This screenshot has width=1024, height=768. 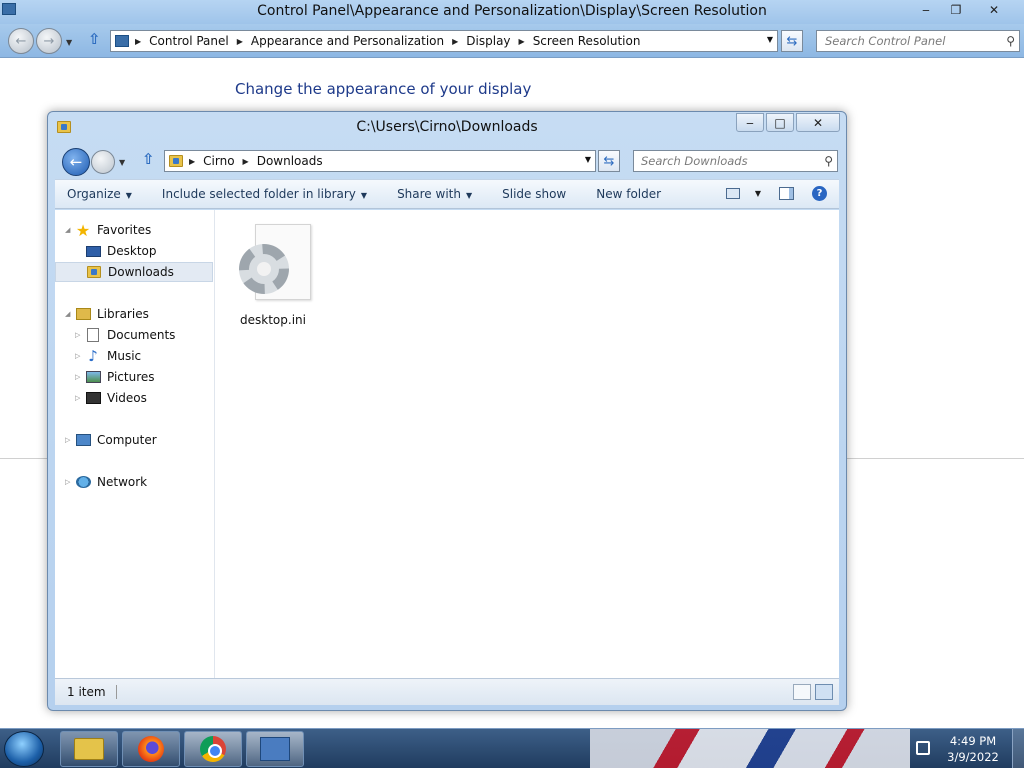 What do you see at coordinates (264, 269) in the screenshot?
I see `gear-icon` at bounding box center [264, 269].